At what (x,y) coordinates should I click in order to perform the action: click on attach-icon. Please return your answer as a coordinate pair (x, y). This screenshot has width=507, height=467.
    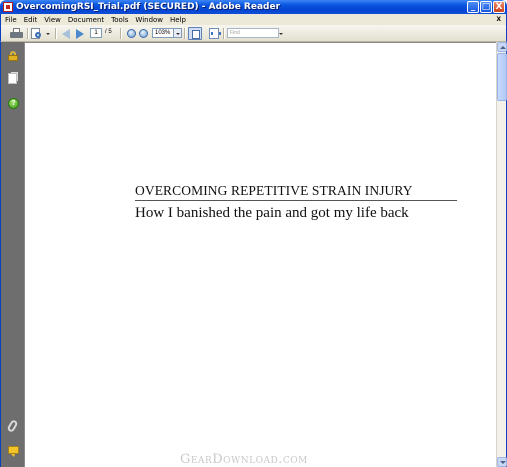
    Looking at the image, I should click on (12, 426).